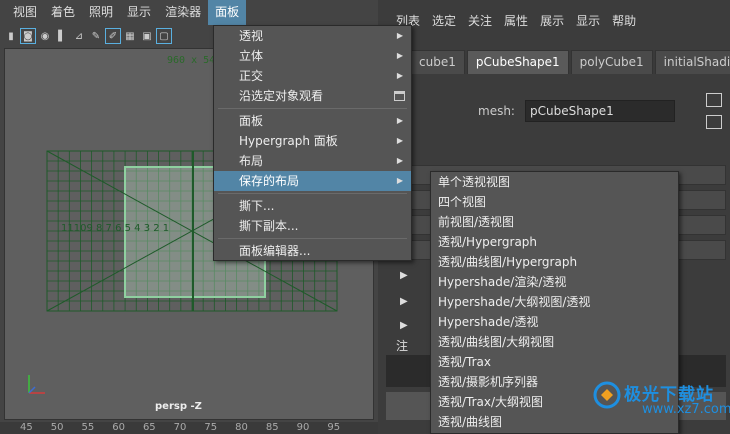 Image resolution: width=730 pixels, height=434 pixels. I want to click on notes-label: 注, so click(402, 346).